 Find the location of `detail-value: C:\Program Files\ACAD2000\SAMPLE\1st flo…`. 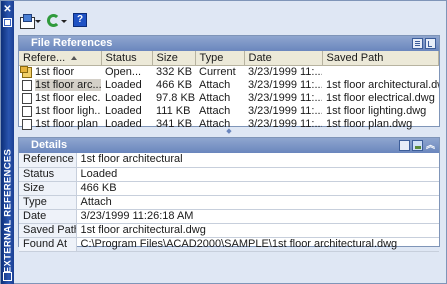

detail-value: C:\Program Files\ACAD2000\SAMPLE\1st flo… is located at coordinates (257, 244).